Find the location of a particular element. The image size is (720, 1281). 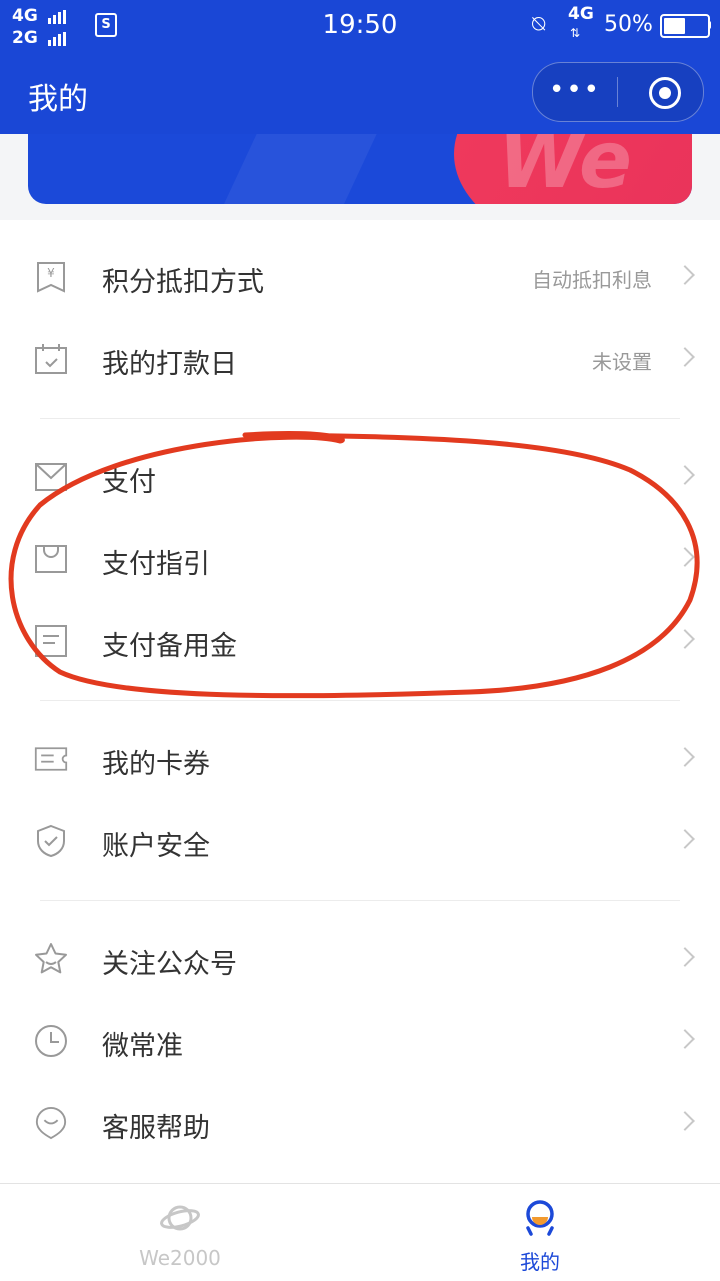

menu-item-label: 积分抵扣方式 is located at coordinates (183, 282).